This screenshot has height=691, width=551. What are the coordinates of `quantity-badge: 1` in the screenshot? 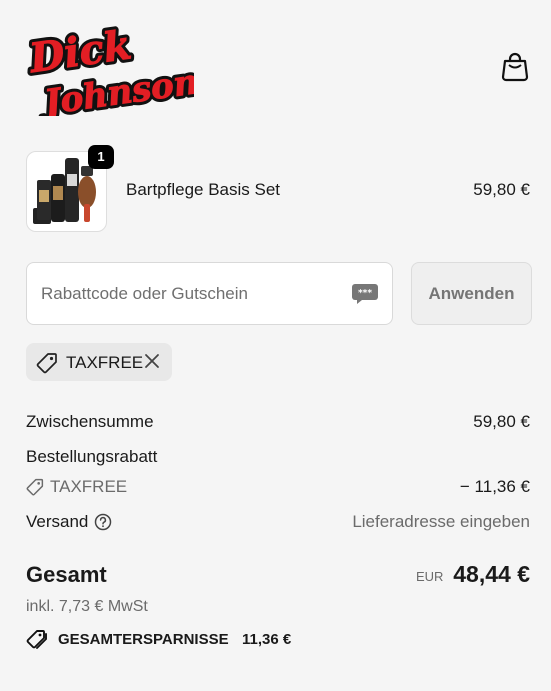 It's located at (101, 157).